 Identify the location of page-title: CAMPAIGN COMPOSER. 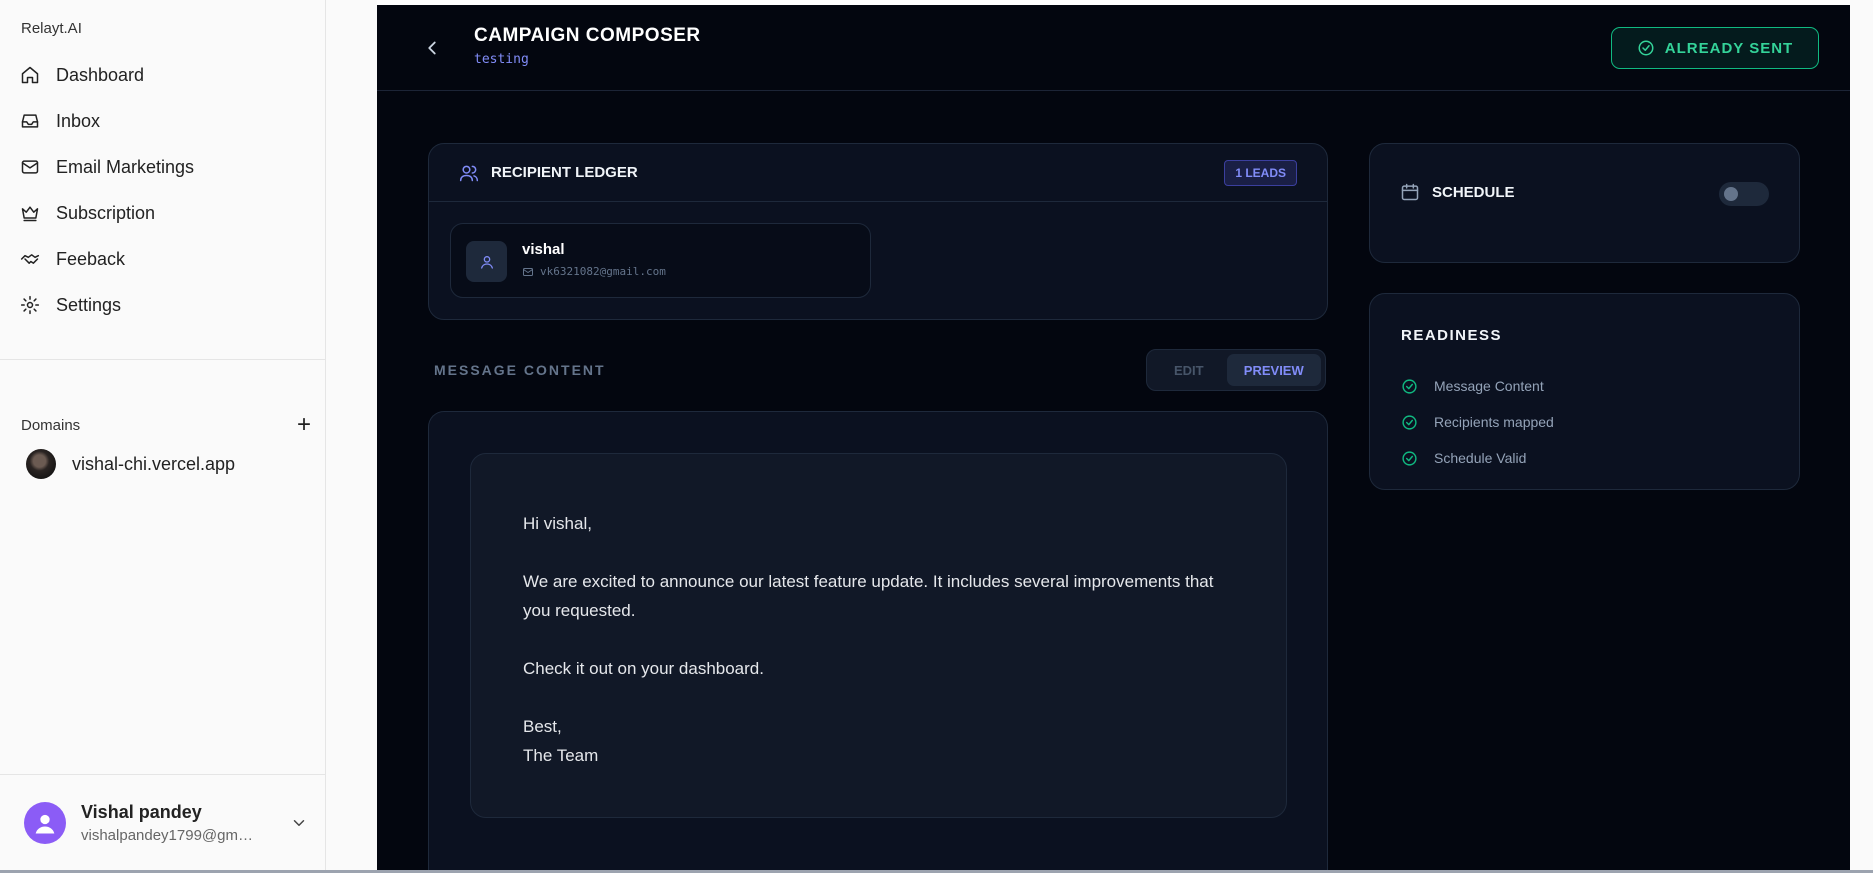
(587, 35).